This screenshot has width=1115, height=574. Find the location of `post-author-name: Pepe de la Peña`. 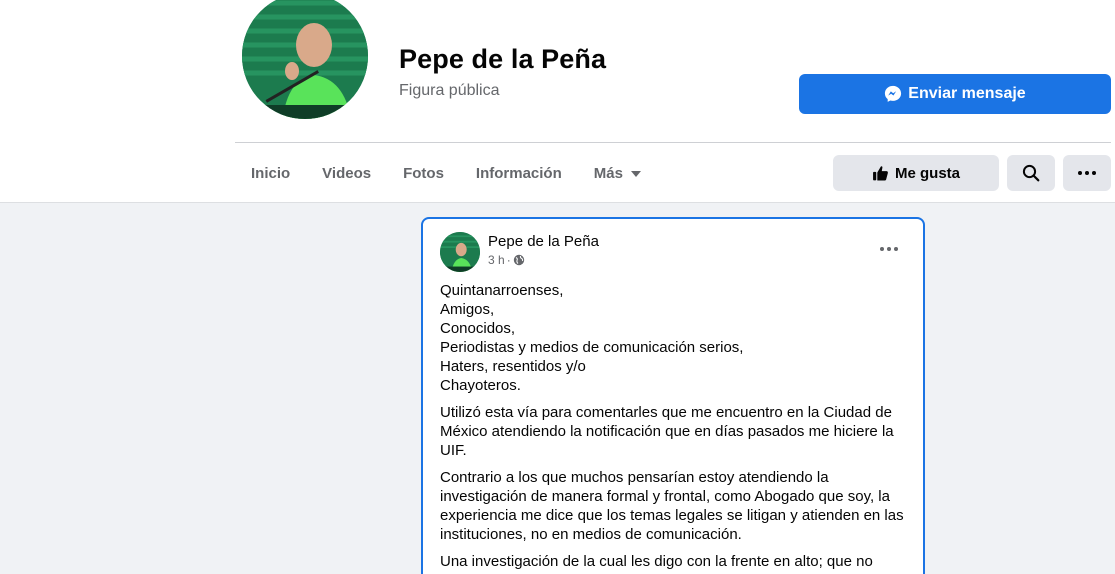

post-author-name: Pepe de la Peña is located at coordinates (543, 241).